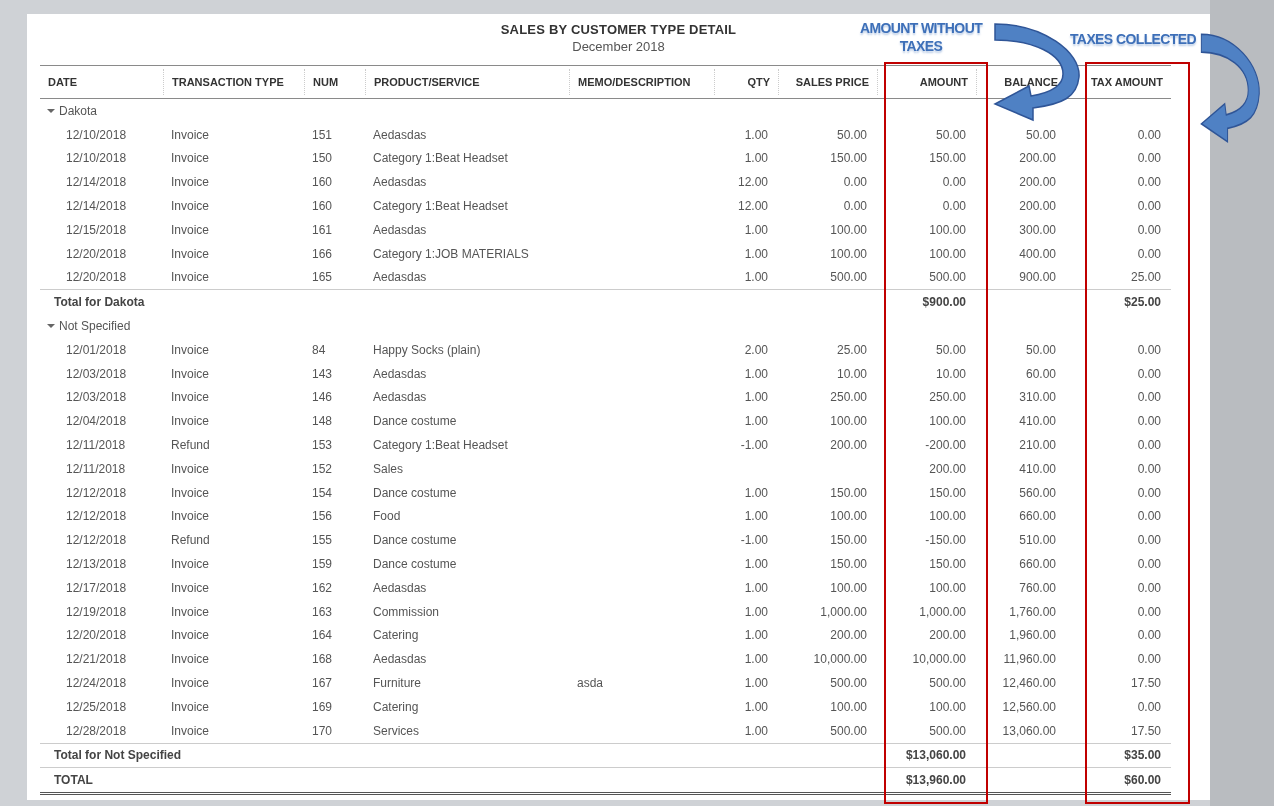 This screenshot has height=806, width=1274. I want to click on table-cell-text: 12/03/2018, so click(96, 397).